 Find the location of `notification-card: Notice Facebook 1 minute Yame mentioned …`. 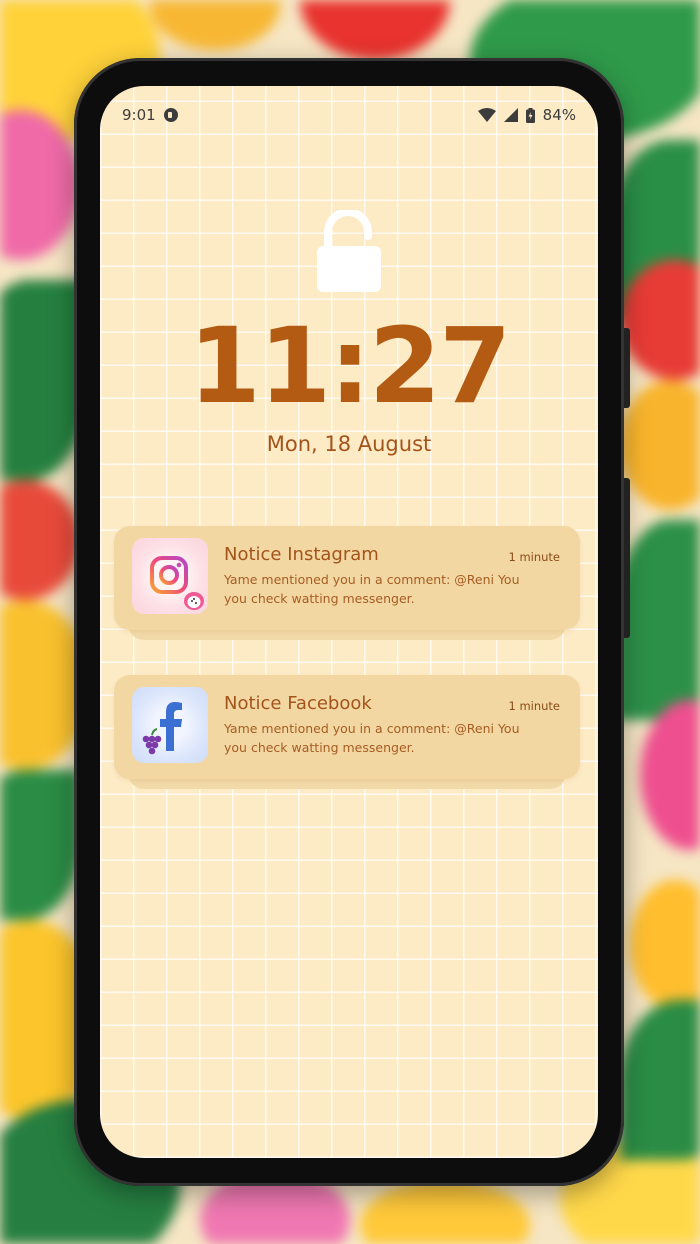

notification-card: Notice Facebook 1 minute Yame mentioned … is located at coordinates (347, 727).